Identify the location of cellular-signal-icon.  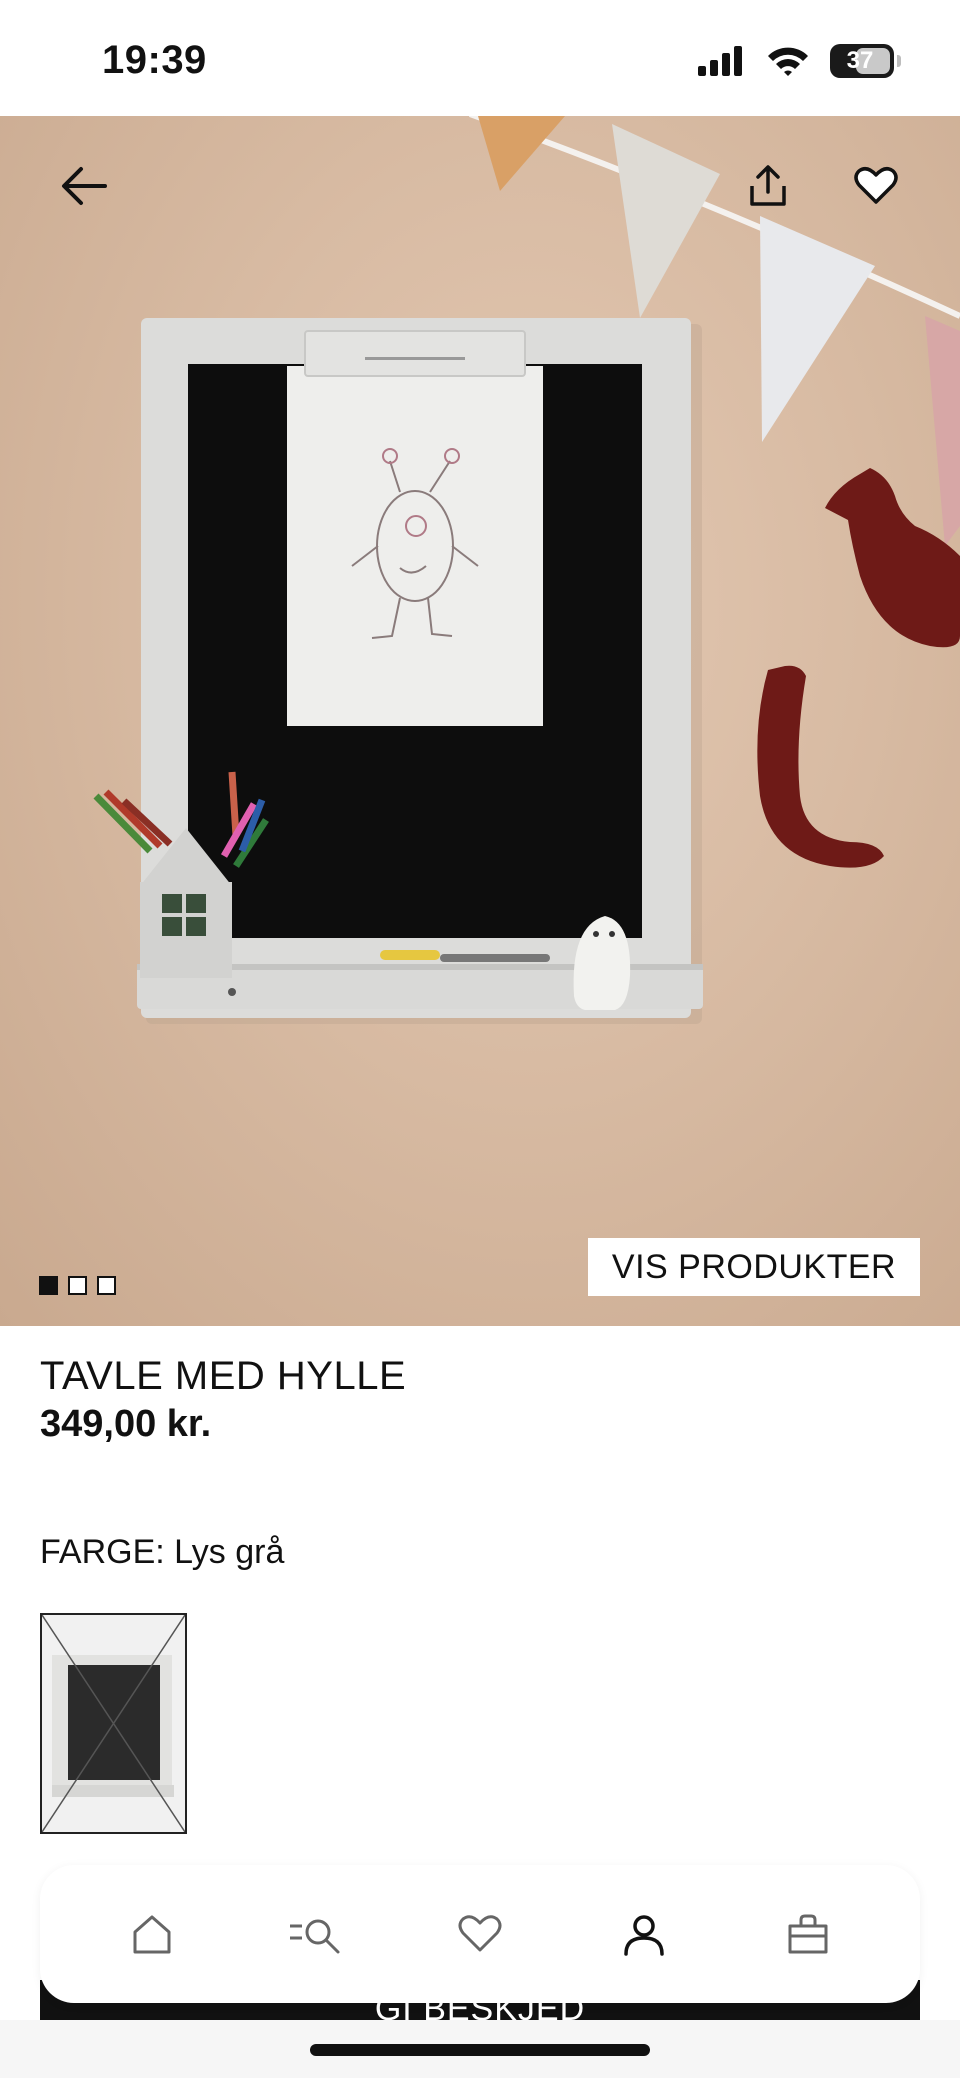
(720, 61).